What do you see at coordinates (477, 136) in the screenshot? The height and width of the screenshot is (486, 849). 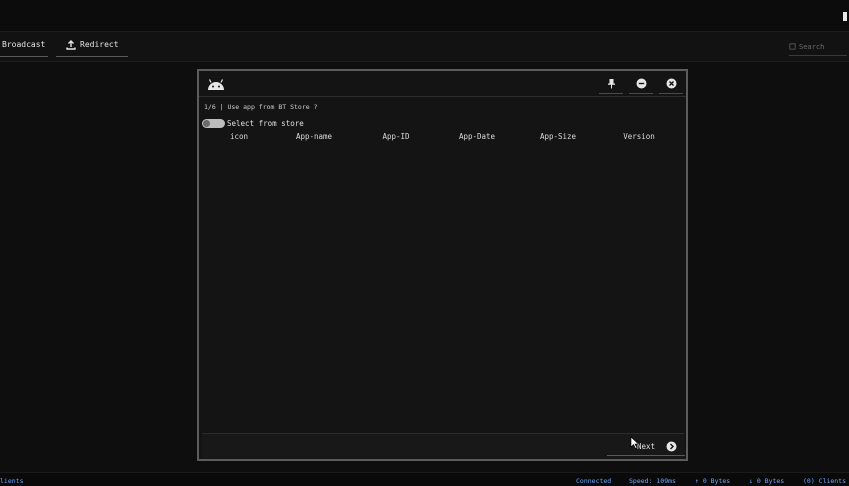 I see `column-header-app-date: App-Date` at bounding box center [477, 136].